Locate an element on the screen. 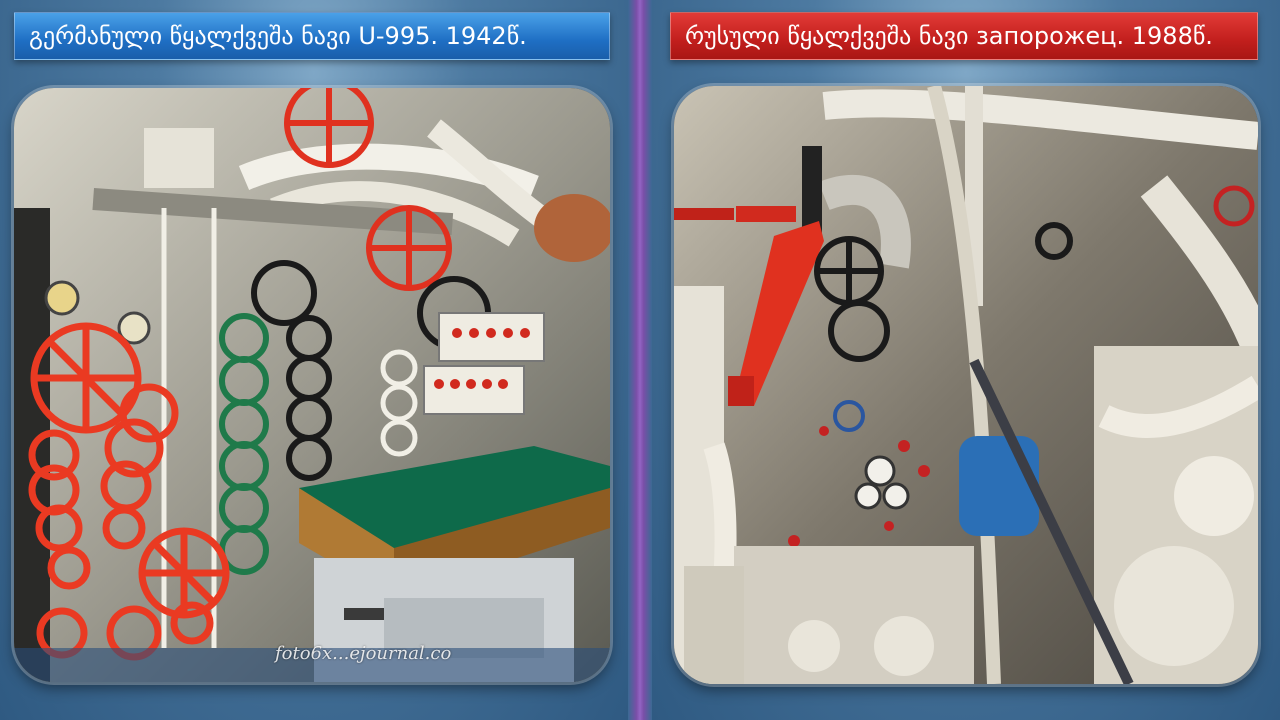  left-caption: გერმანული წყალქვეშა ნავი U-995. 1942წ. is located at coordinates (312, 36).